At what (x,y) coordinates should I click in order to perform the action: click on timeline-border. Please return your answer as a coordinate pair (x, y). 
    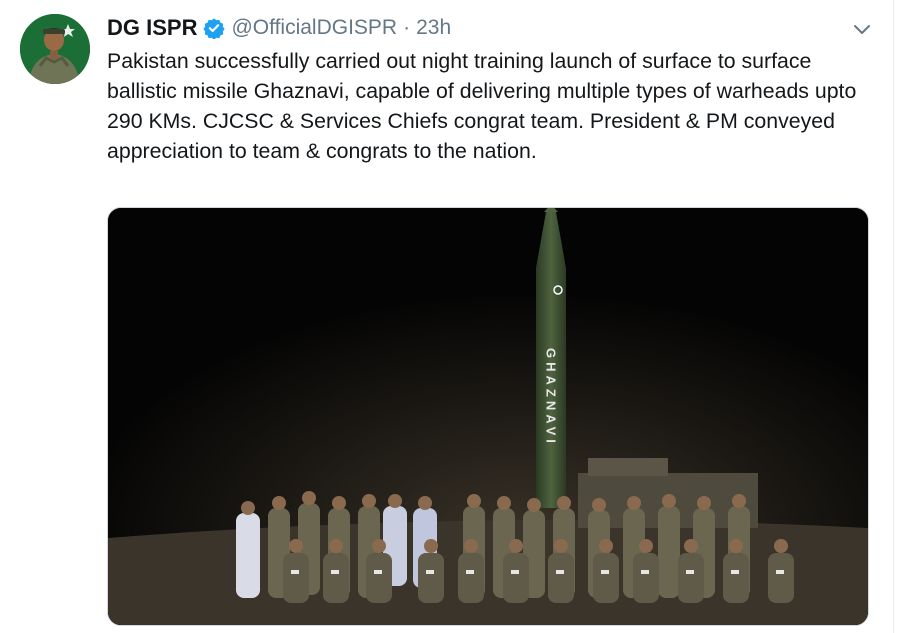
    Looking at the image, I should click on (893, 316).